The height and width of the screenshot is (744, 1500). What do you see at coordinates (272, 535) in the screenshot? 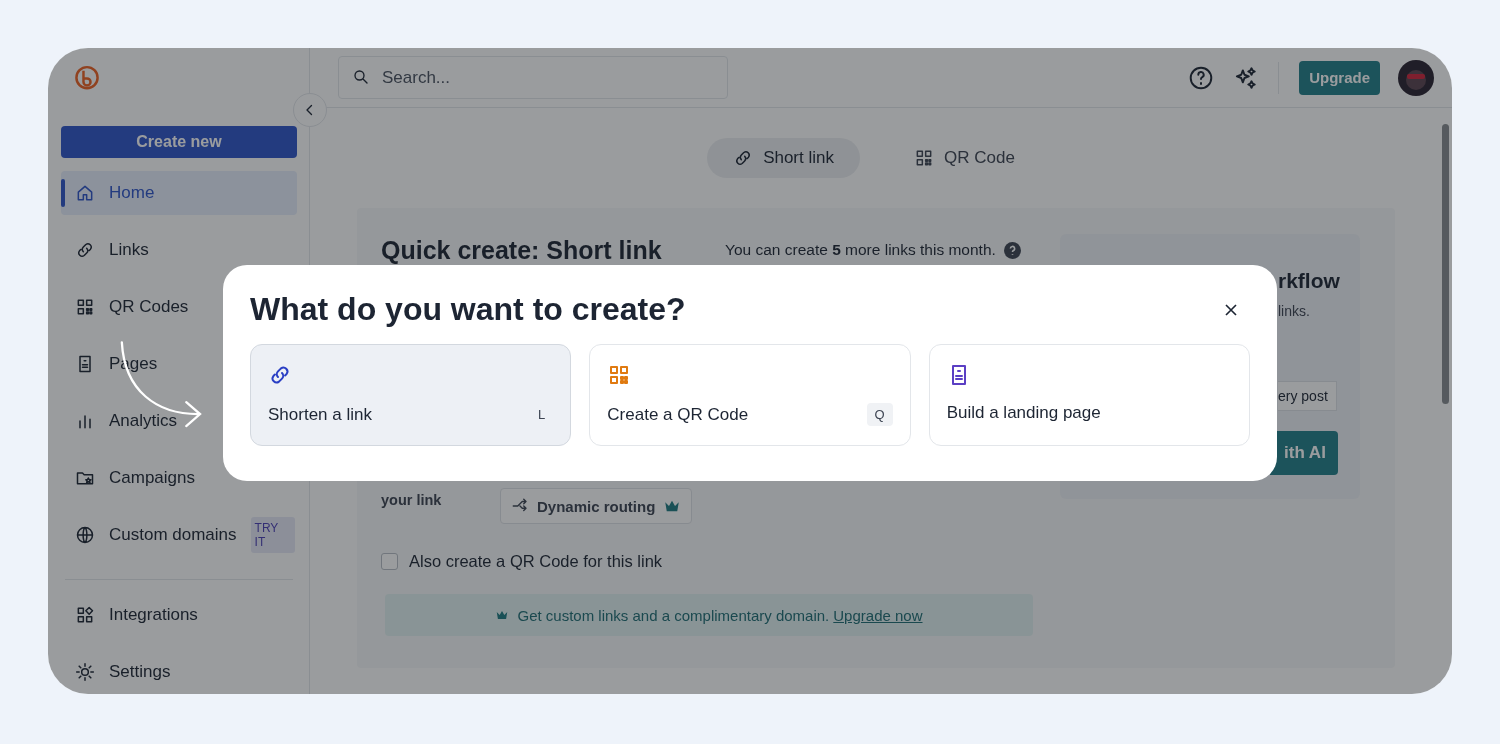
I see `try-it-badge: TRY IT` at bounding box center [272, 535].